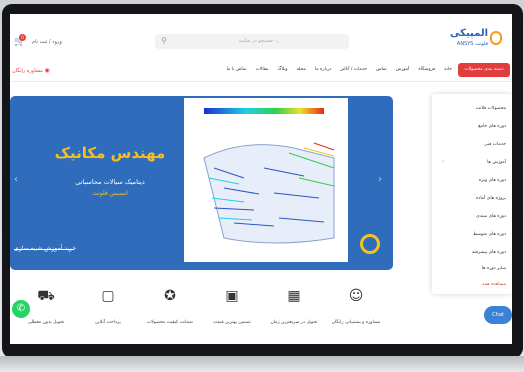 This screenshot has height=372, width=524. What do you see at coordinates (494, 268) in the screenshot?
I see `dropdown-item: سایر دوره ها` at bounding box center [494, 268].